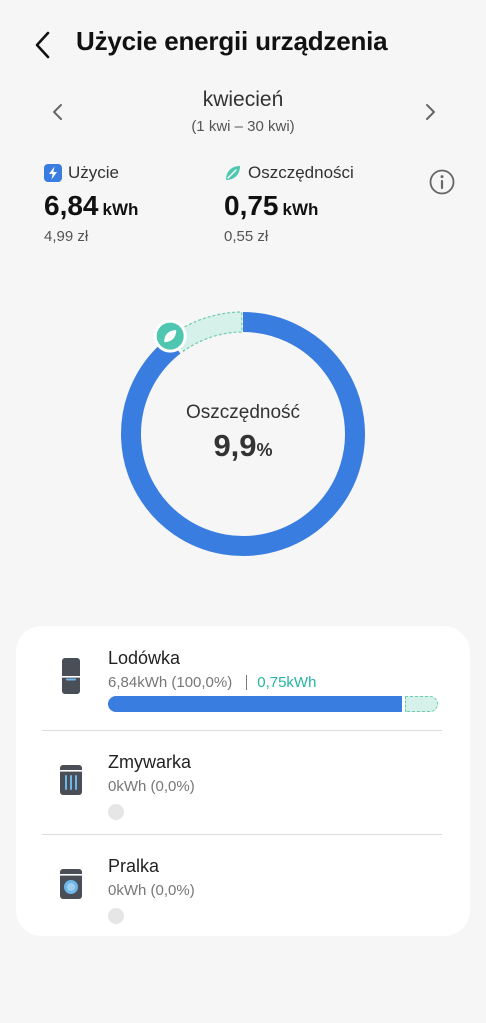 This screenshot has width=486, height=1023. I want to click on saving-bar-fill, so click(421, 704).